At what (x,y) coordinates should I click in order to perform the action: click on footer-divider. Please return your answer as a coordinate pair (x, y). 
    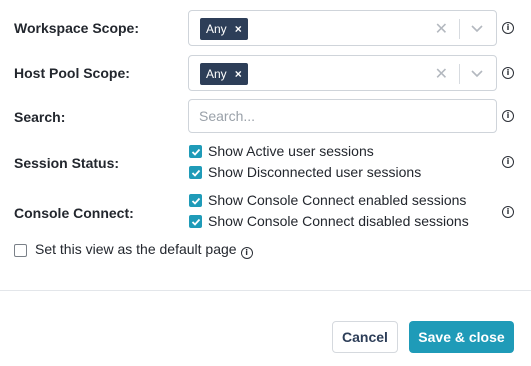
    Looking at the image, I should click on (265, 290).